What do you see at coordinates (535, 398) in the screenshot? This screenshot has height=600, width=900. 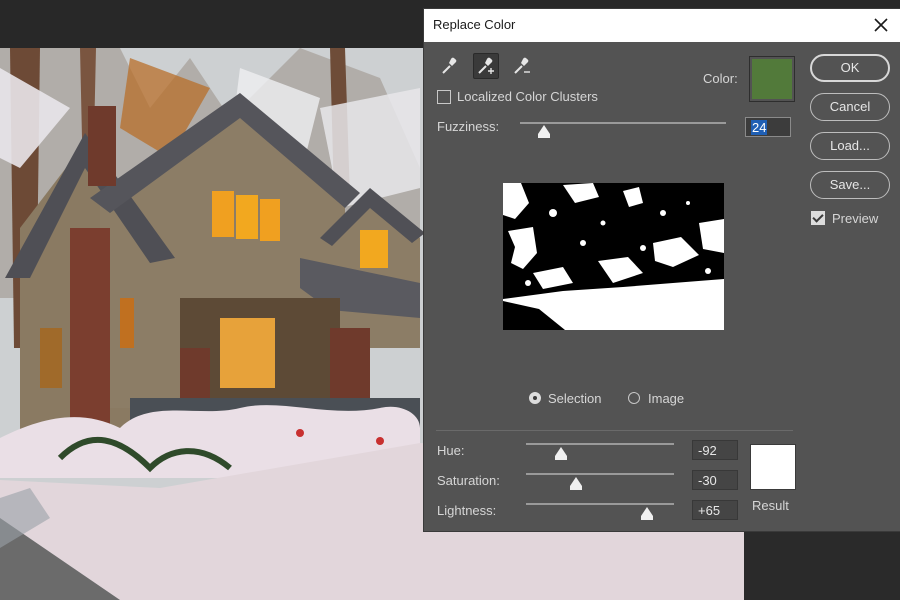 I see `selection-radio` at bounding box center [535, 398].